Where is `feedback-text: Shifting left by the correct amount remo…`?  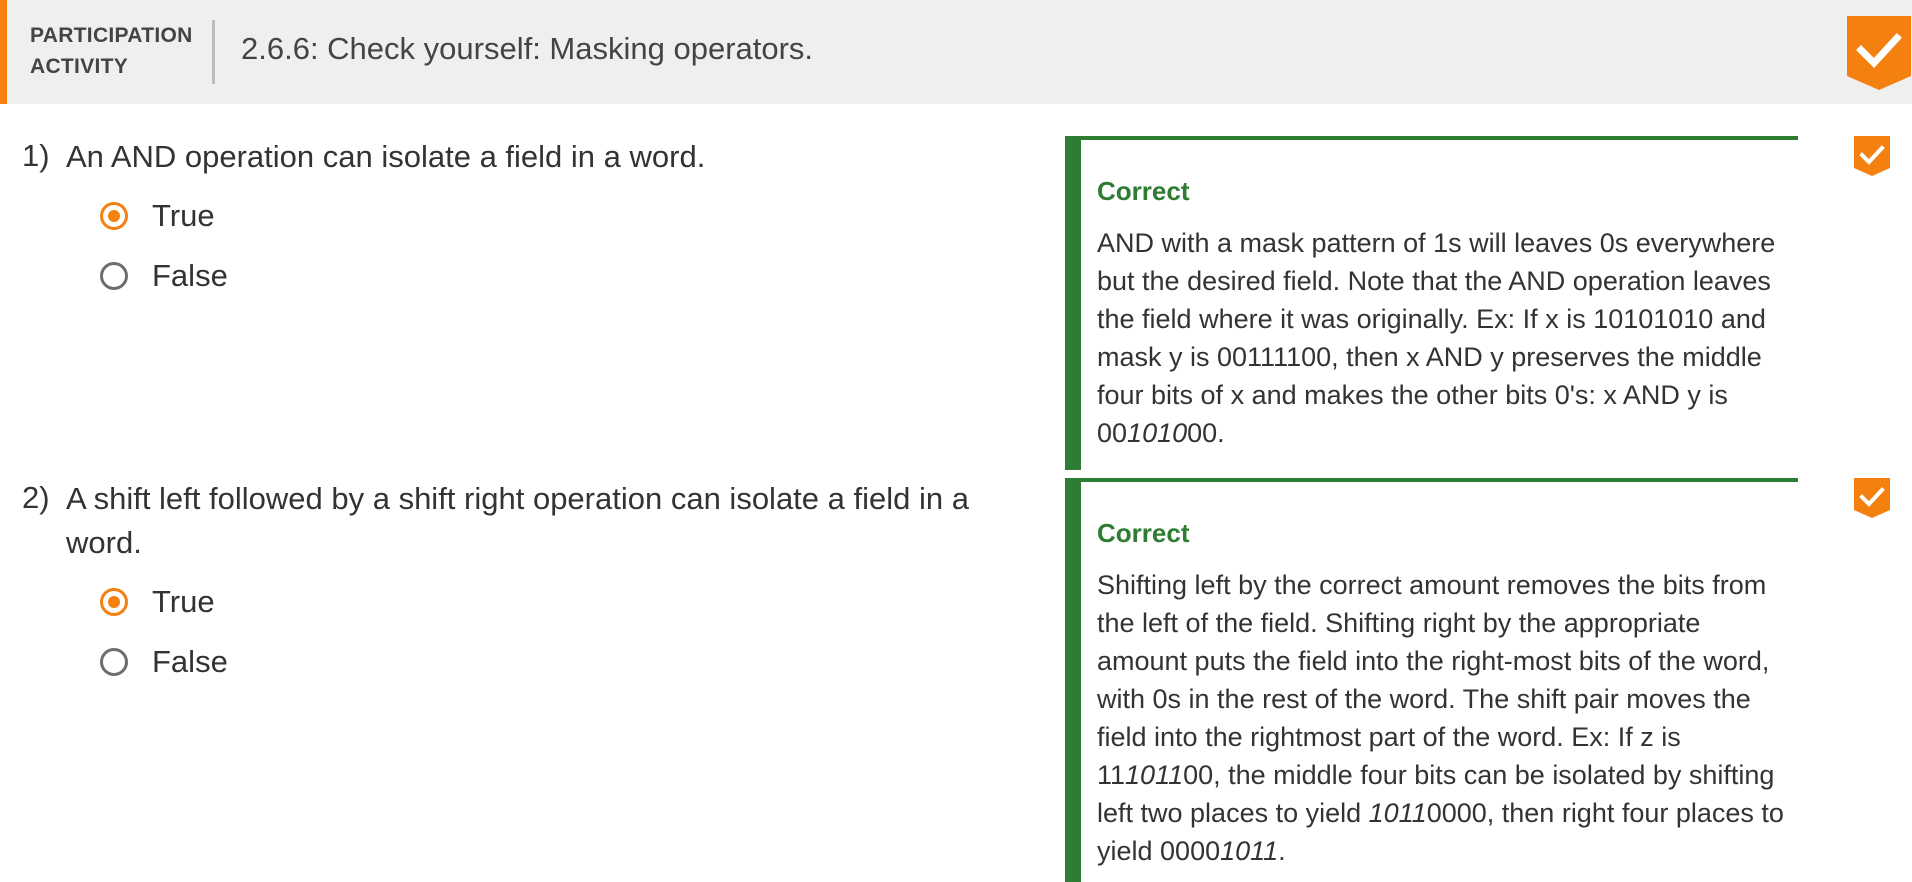
feedback-text: Shifting left by the correct amount remo… is located at coordinates (1447, 718).